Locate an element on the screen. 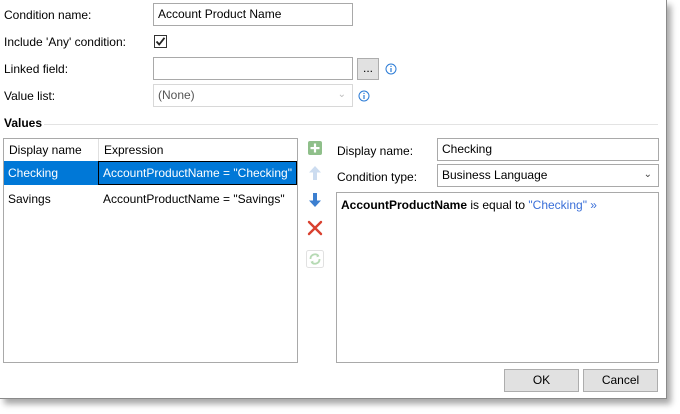  refresh-button is located at coordinates (315, 259).